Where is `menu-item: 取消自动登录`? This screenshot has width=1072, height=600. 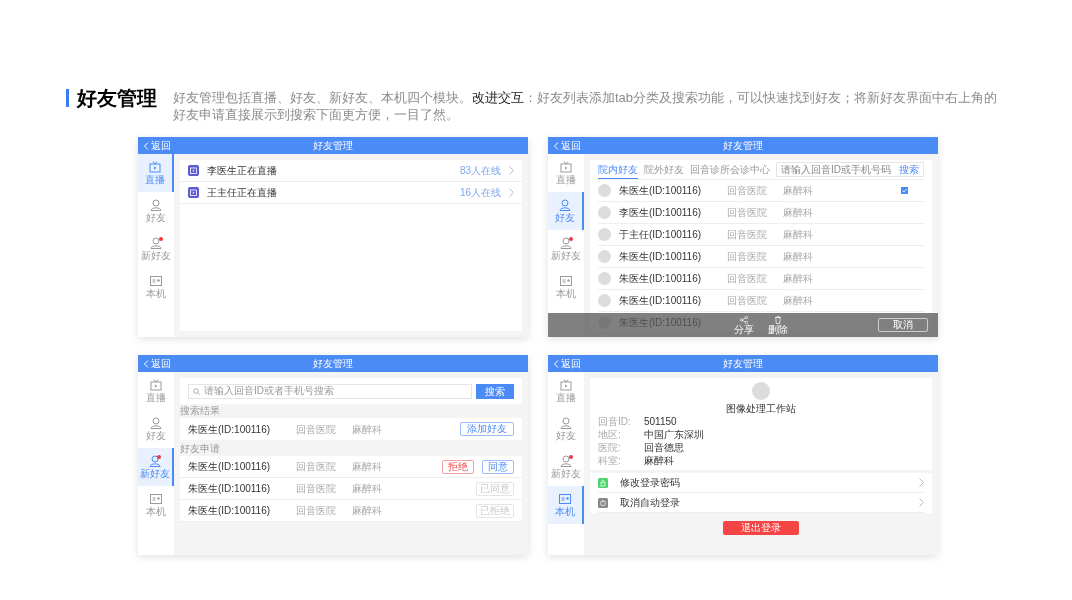
menu-item: 取消自动登录 is located at coordinates (761, 503).